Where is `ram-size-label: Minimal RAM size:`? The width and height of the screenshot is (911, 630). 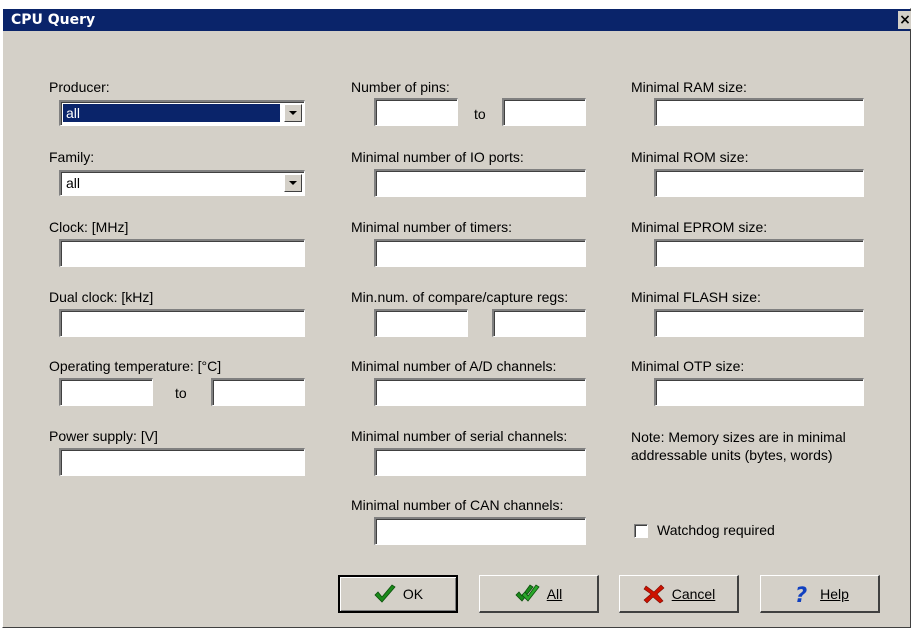 ram-size-label: Minimal RAM size: is located at coordinates (689, 87).